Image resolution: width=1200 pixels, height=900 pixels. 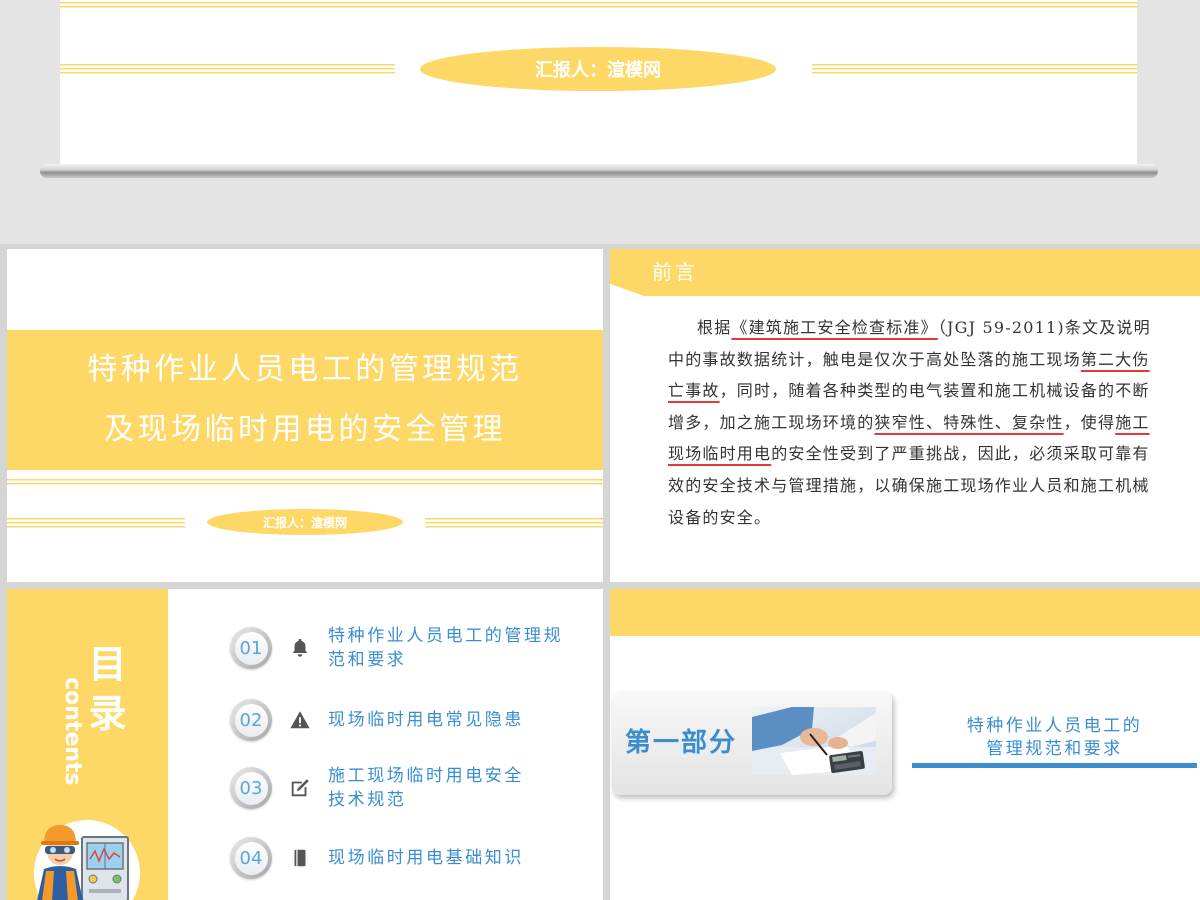 I want to click on preface-text: （JGJ 59-2011)条文及说明, so click(x=1044, y=327).